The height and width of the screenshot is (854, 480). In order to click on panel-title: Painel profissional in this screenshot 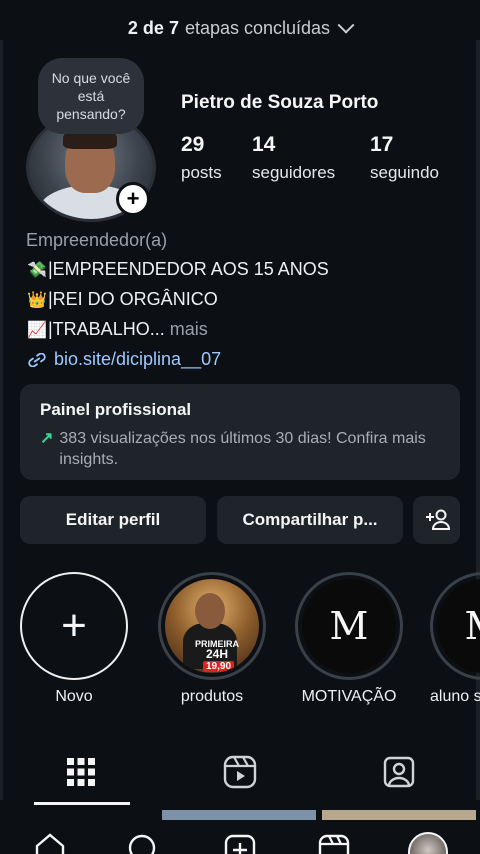, I will do `click(116, 409)`.